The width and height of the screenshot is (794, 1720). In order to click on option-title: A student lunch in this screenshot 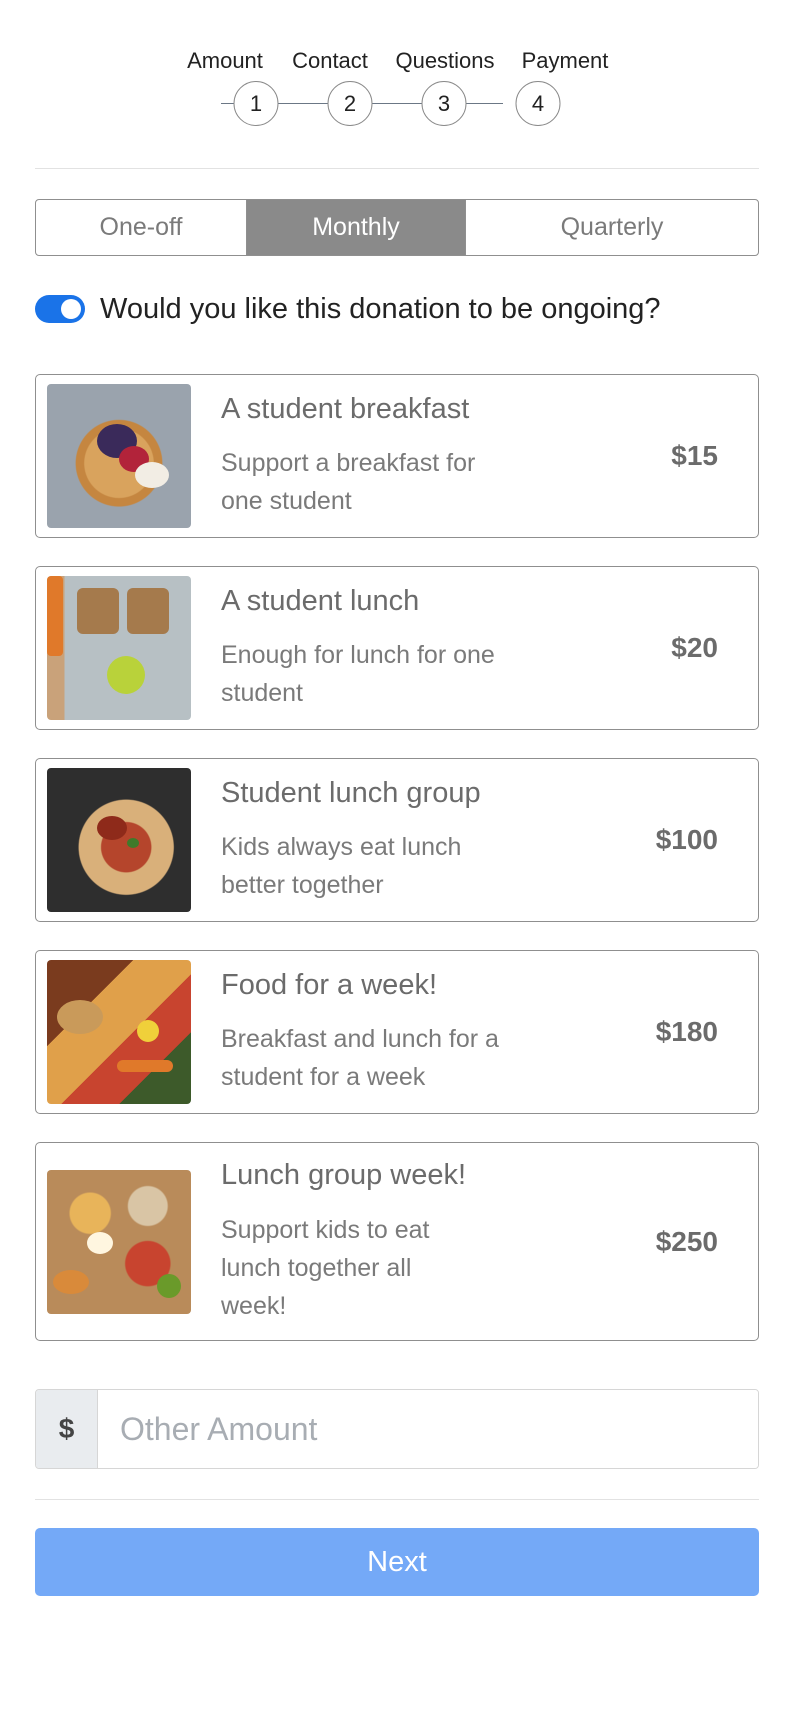, I will do `click(320, 600)`.